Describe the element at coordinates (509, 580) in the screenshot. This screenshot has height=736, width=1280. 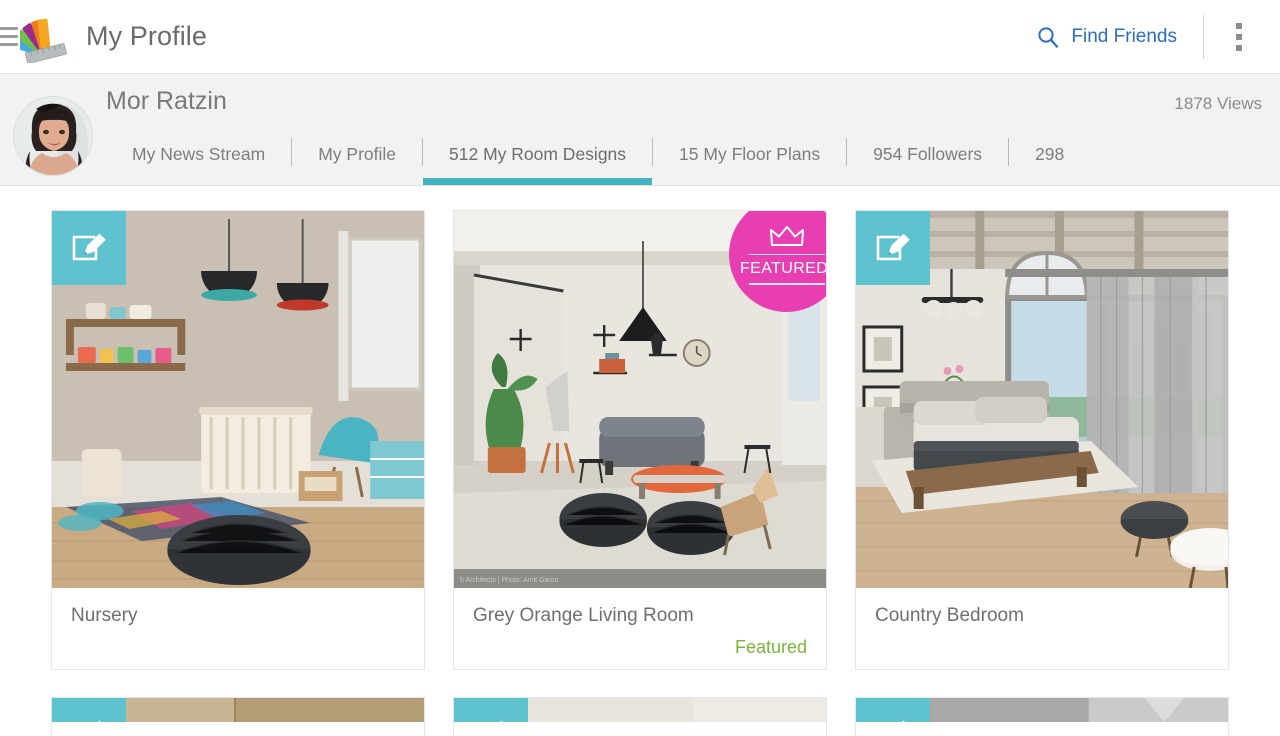
I see `svg-text:b Architects | Photo: Amit Gar: b Architects | Photo: Amit Garon` at that location.